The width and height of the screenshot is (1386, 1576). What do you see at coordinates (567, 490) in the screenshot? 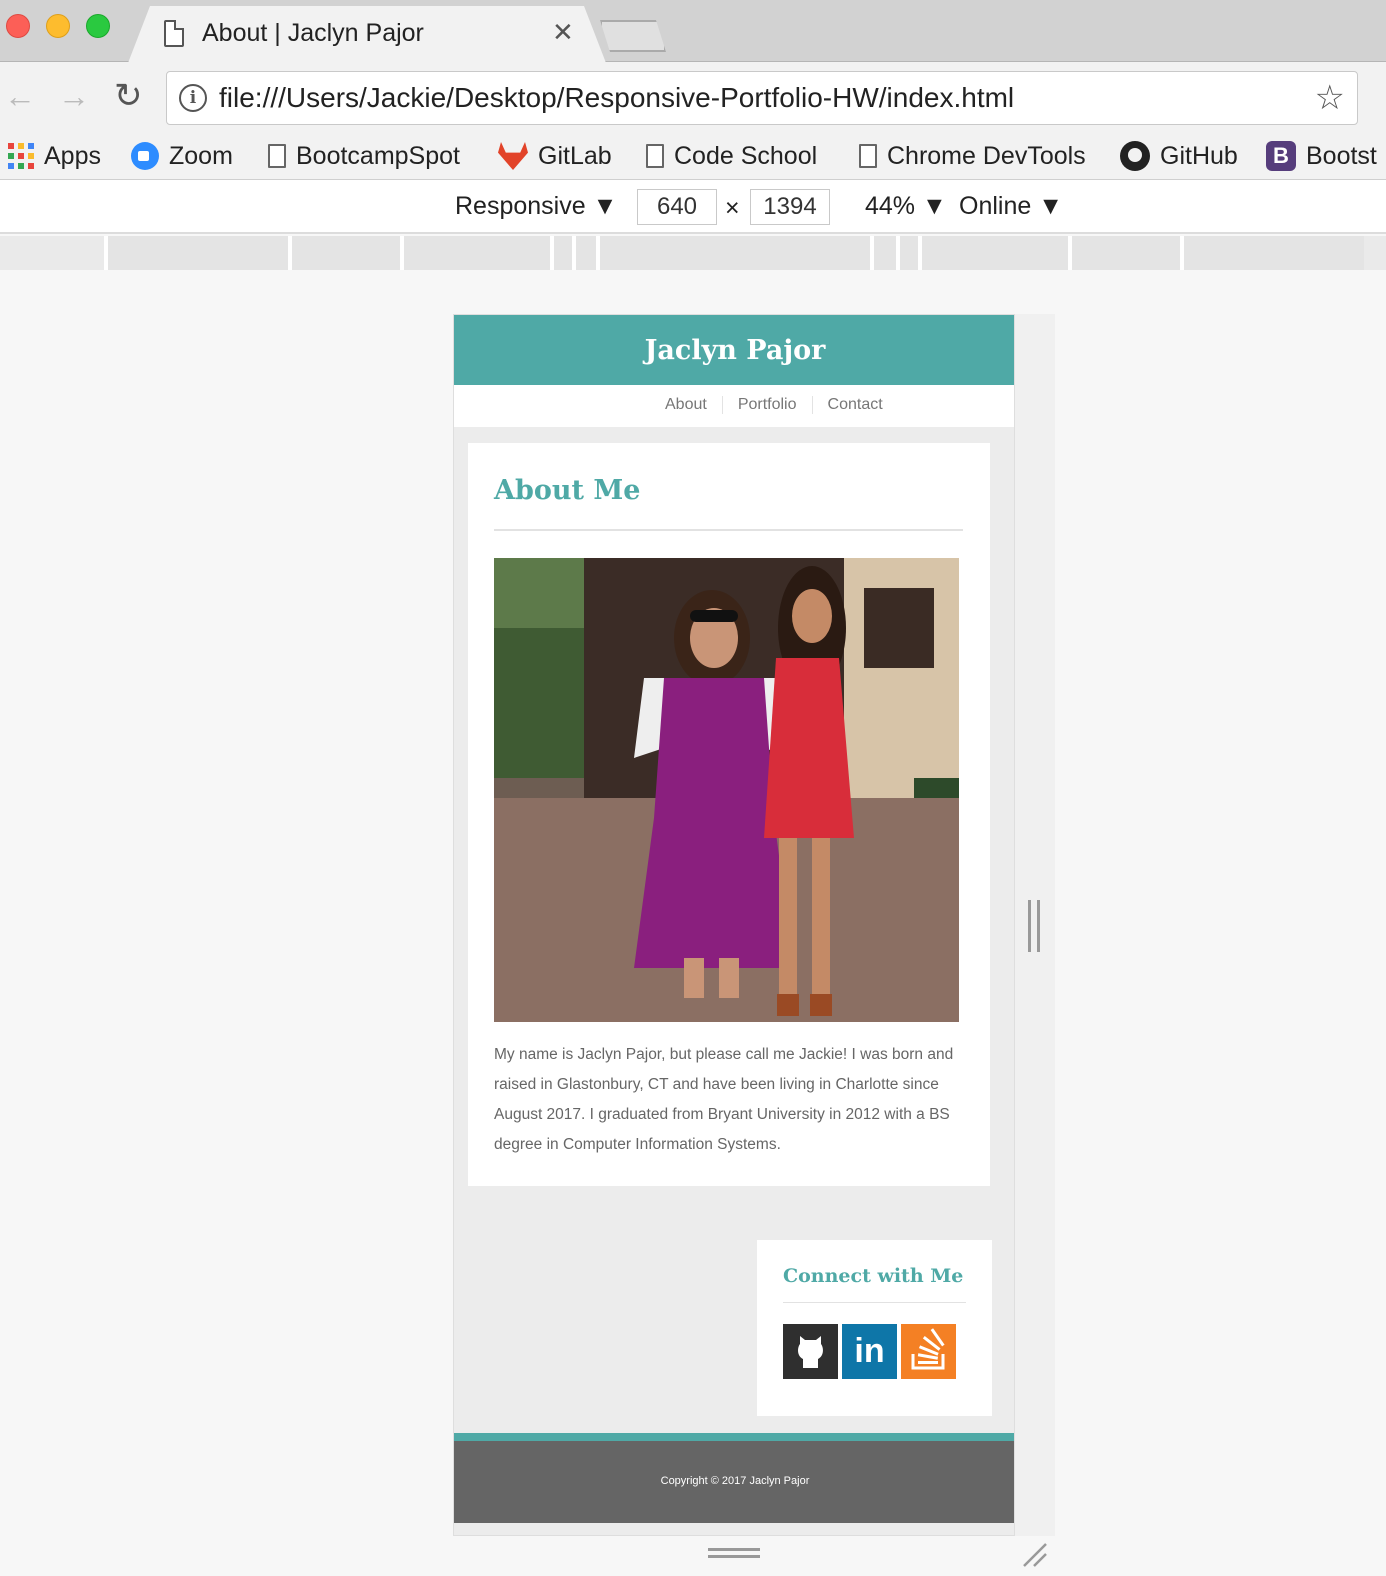
I see `about-heading: About Me` at bounding box center [567, 490].